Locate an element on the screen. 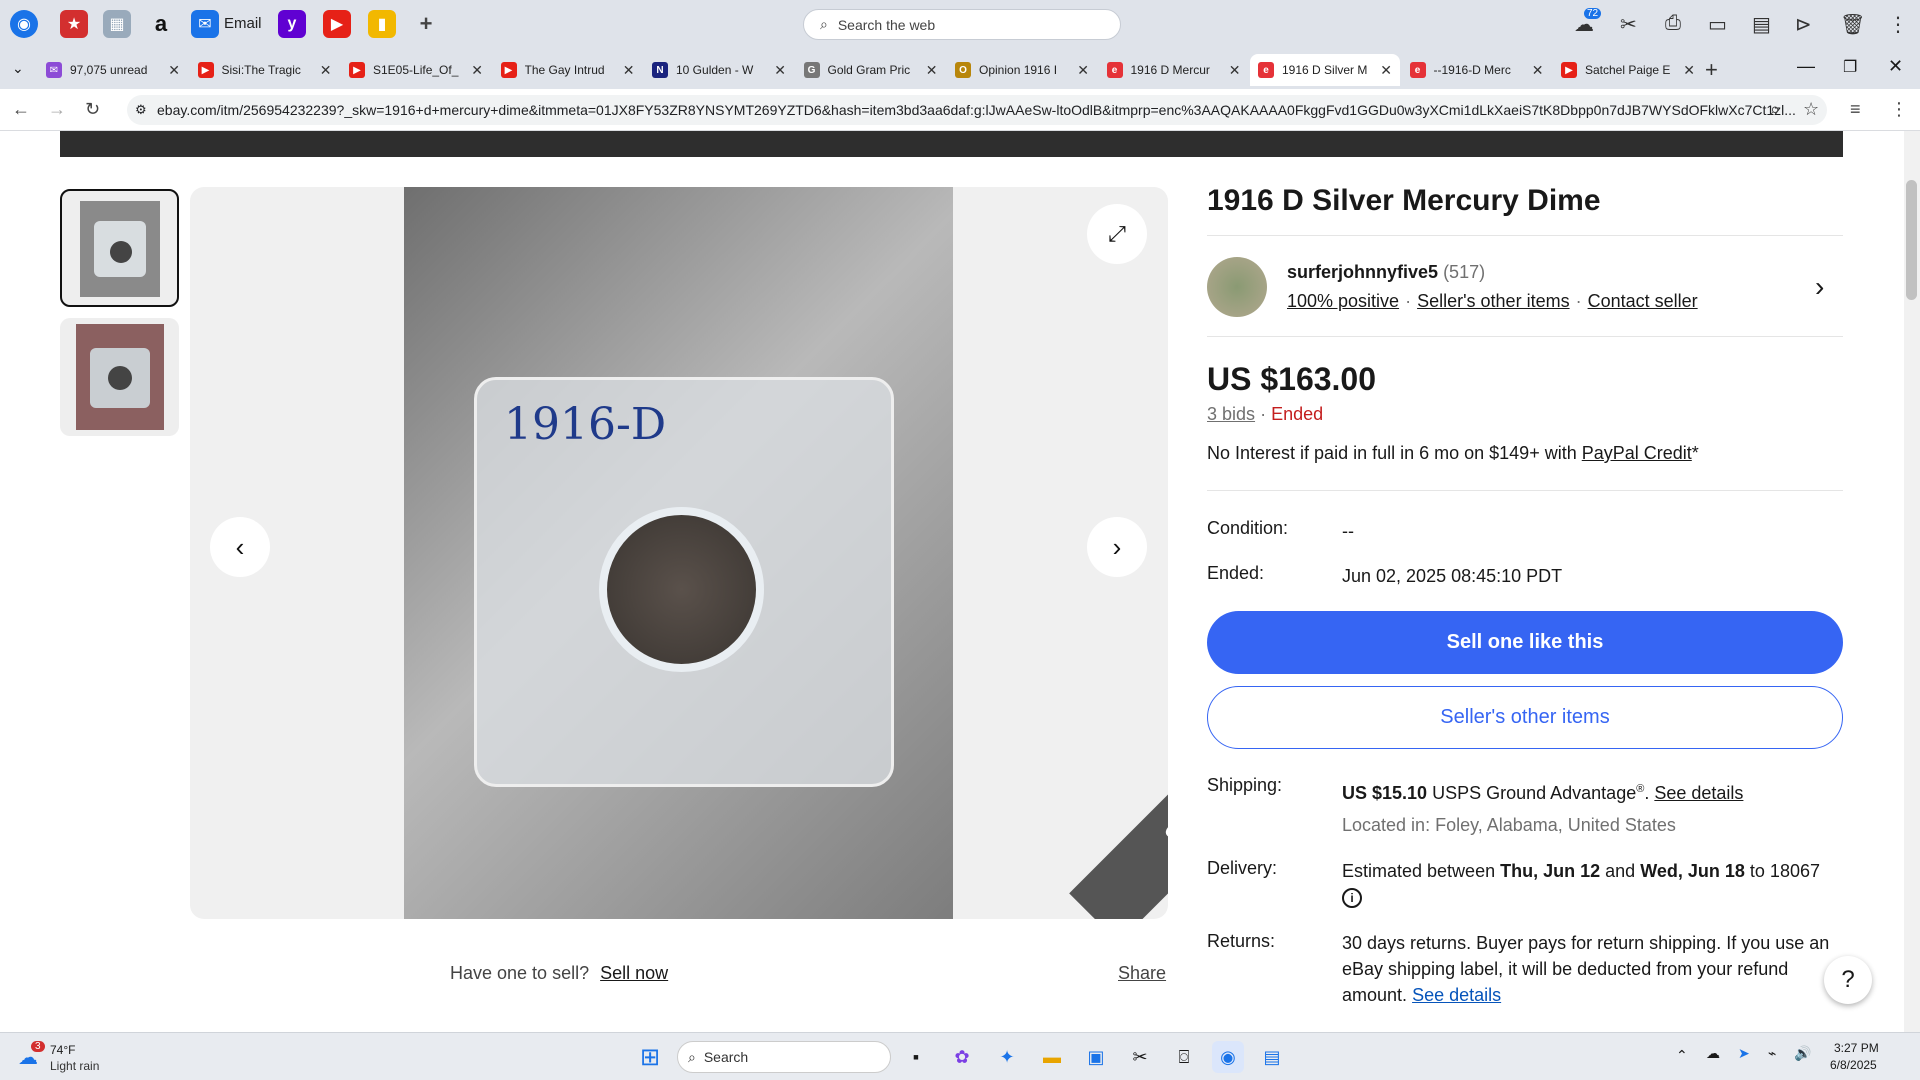 The height and width of the screenshot is (1080, 1920). amazon-icon: a is located at coordinates (161, 24).